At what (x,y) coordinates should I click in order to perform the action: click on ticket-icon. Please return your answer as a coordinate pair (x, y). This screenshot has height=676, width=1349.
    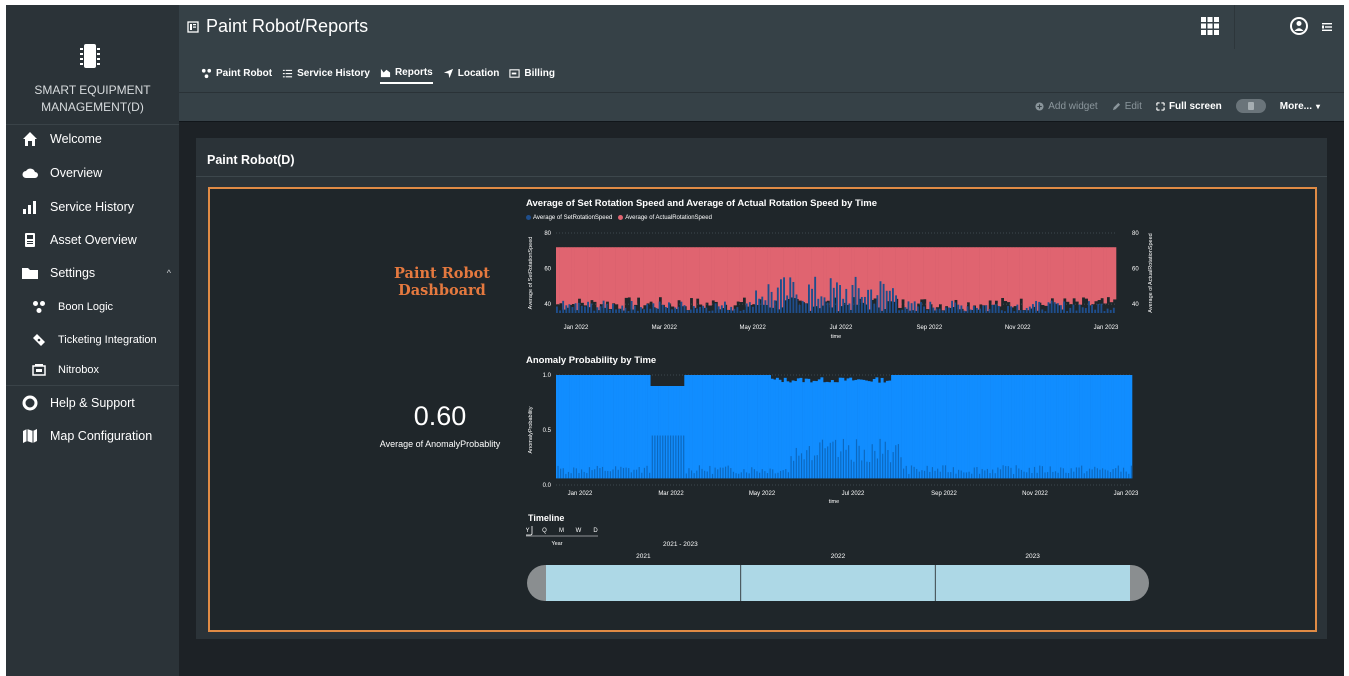
    Looking at the image, I should click on (39, 340).